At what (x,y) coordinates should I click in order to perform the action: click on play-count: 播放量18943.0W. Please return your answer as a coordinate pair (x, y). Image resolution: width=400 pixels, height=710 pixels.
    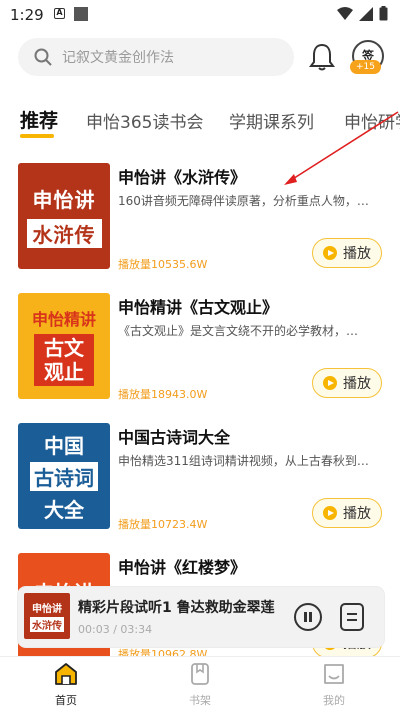
    Looking at the image, I should click on (163, 394).